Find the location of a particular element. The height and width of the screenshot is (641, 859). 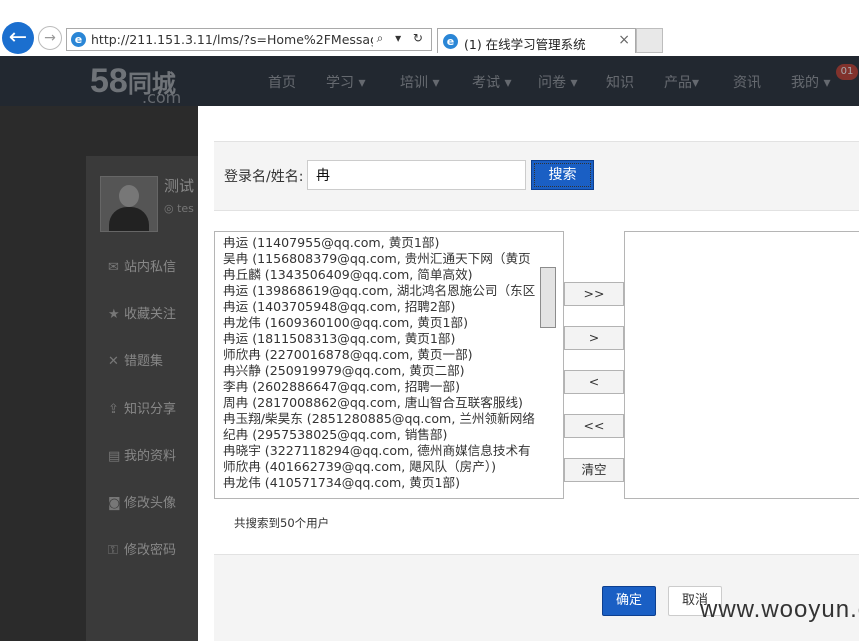

tab-ie-icon: e is located at coordinates (450, 41).